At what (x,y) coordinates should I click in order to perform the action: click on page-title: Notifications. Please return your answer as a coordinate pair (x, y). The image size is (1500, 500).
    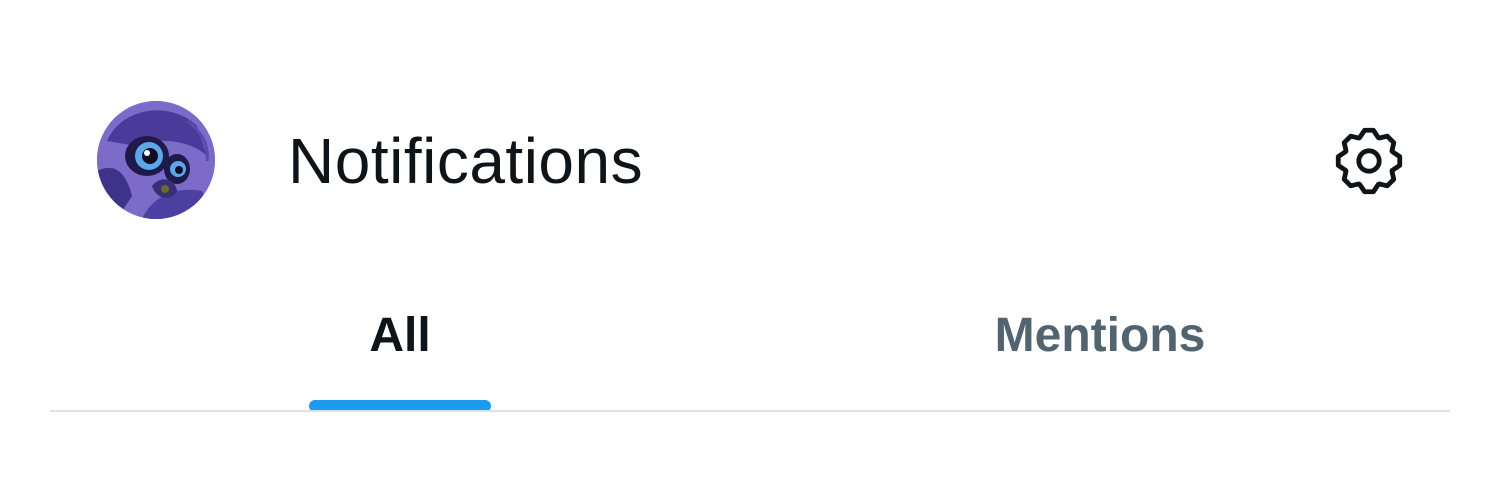
    Looking at the image, I should click on (466, 161).